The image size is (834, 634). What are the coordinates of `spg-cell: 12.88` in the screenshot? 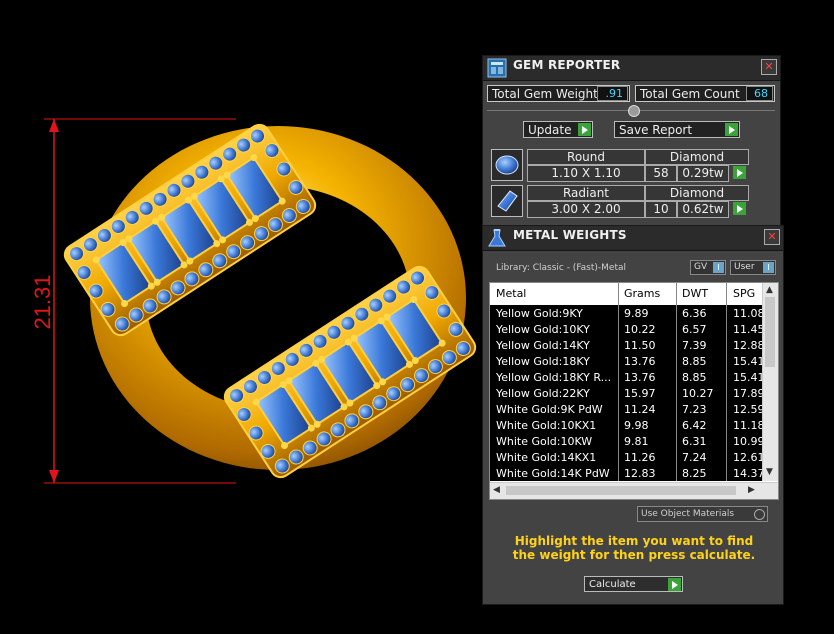 It's located at (747, 345).